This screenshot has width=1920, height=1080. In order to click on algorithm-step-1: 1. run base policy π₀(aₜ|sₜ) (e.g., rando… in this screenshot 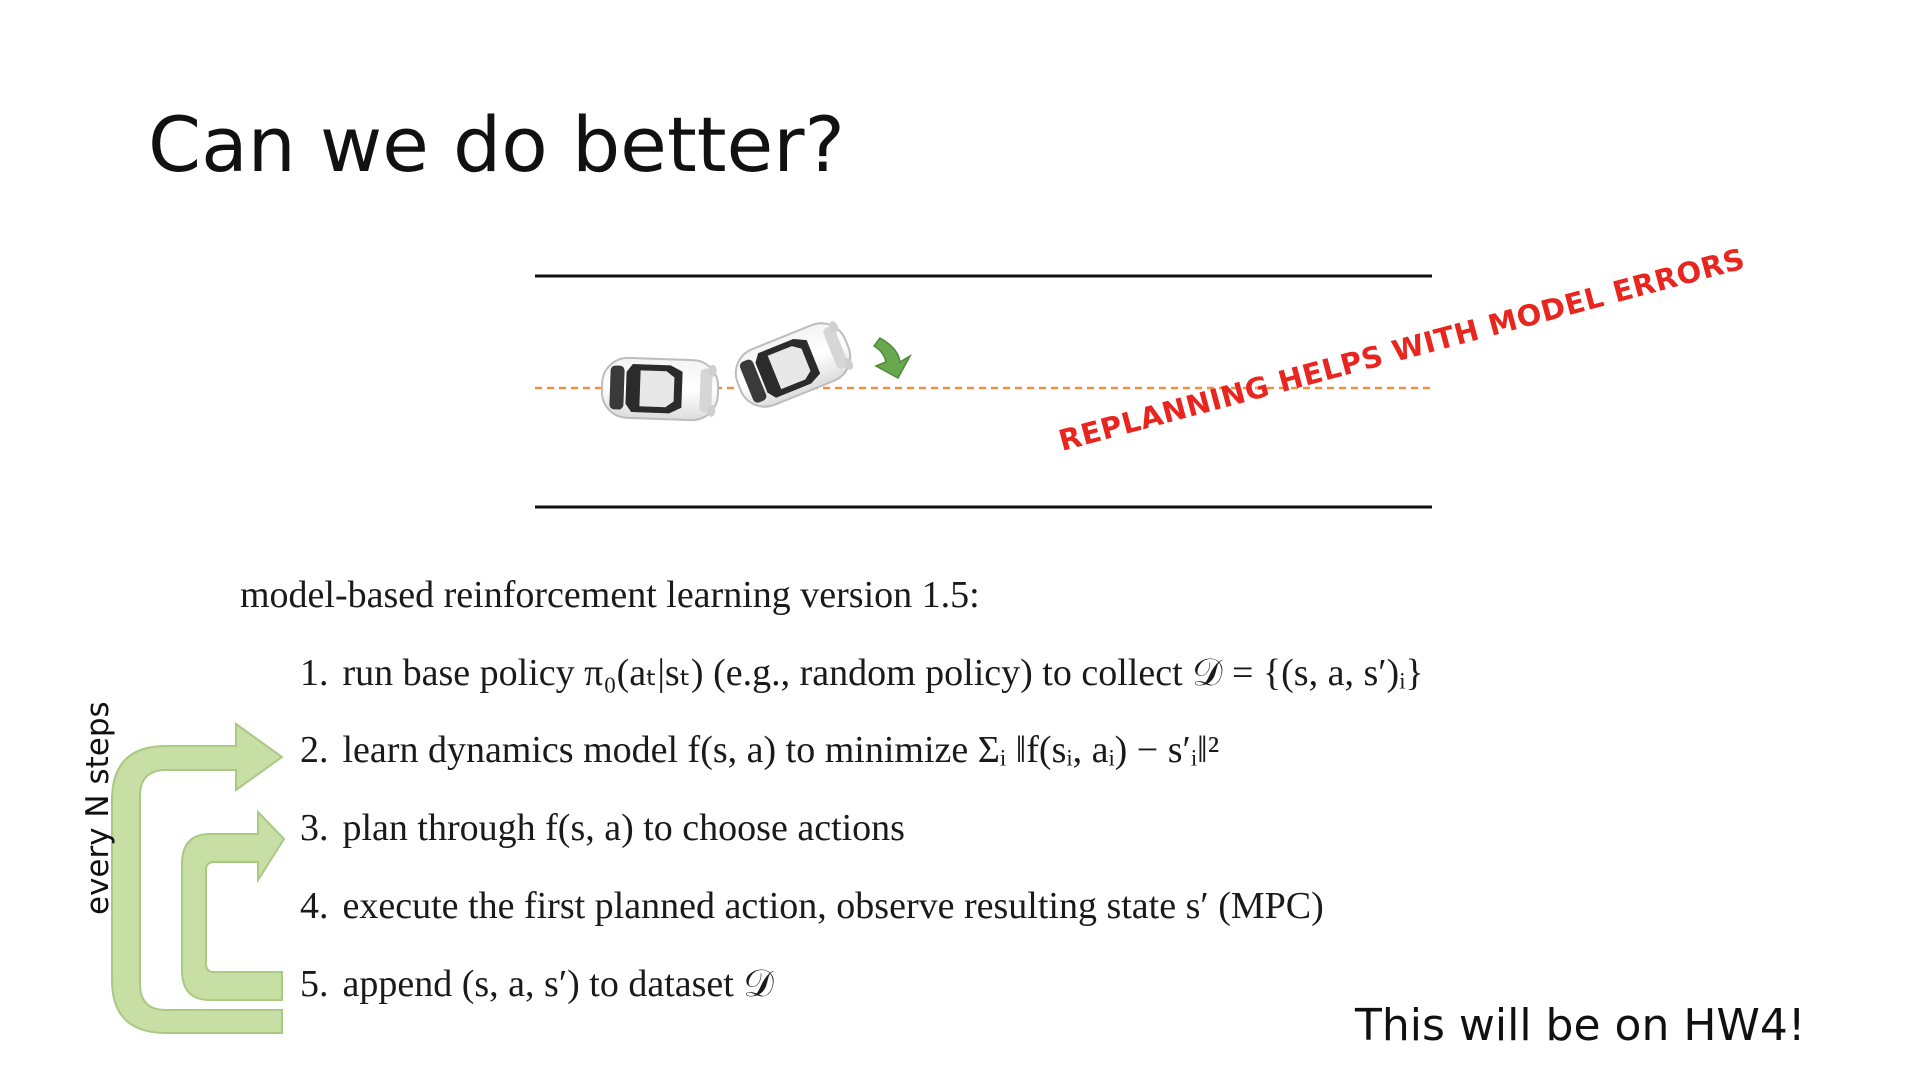, I will do `click(862, 672)`.